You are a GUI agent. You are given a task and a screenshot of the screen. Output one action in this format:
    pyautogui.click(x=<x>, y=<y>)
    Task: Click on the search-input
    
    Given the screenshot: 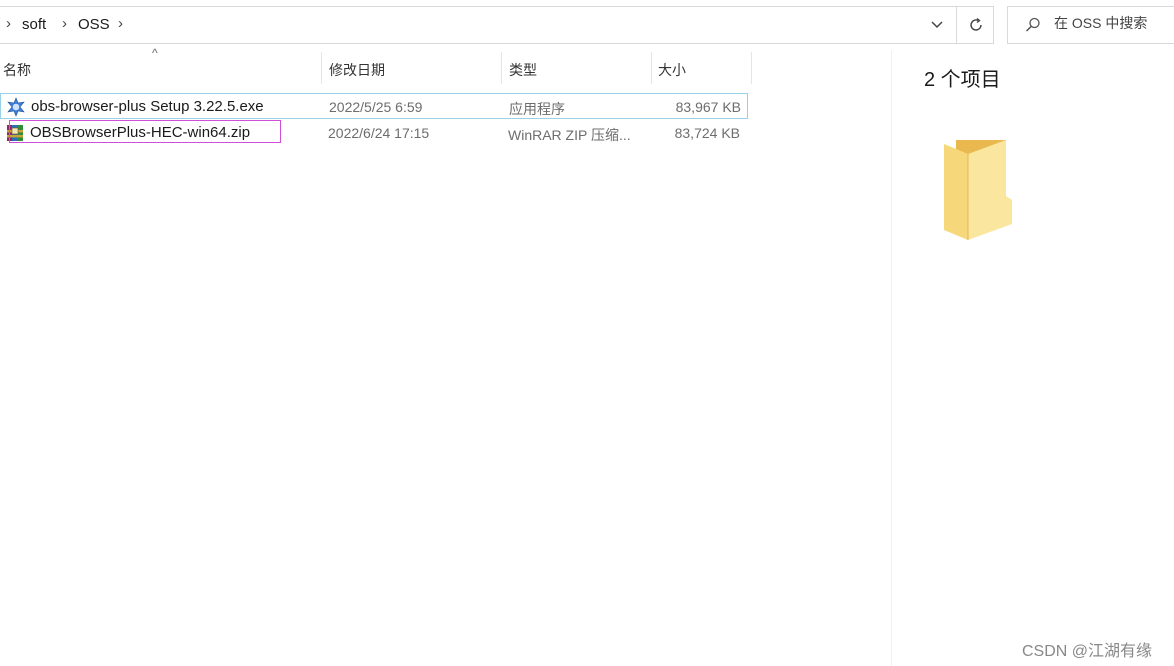 What is the action you would take?
    pyautogui.click(x=1111, y=23)
    